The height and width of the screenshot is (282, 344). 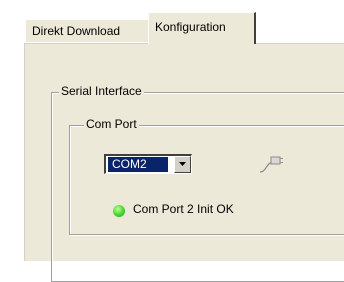 I want to click on com-port-selected-value: COM2, so click(x=138, y=164).